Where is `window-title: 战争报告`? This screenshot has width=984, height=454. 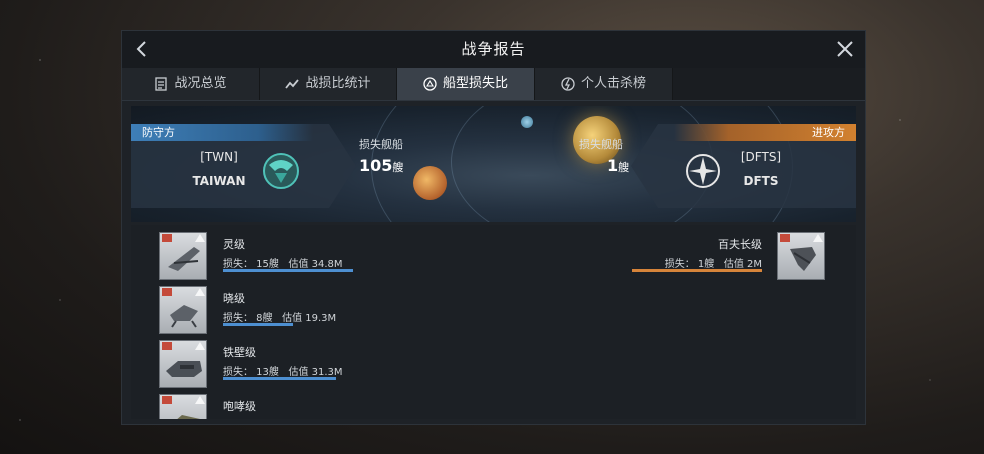
window-title: 战争报告 is located at coordinates (493, 49).